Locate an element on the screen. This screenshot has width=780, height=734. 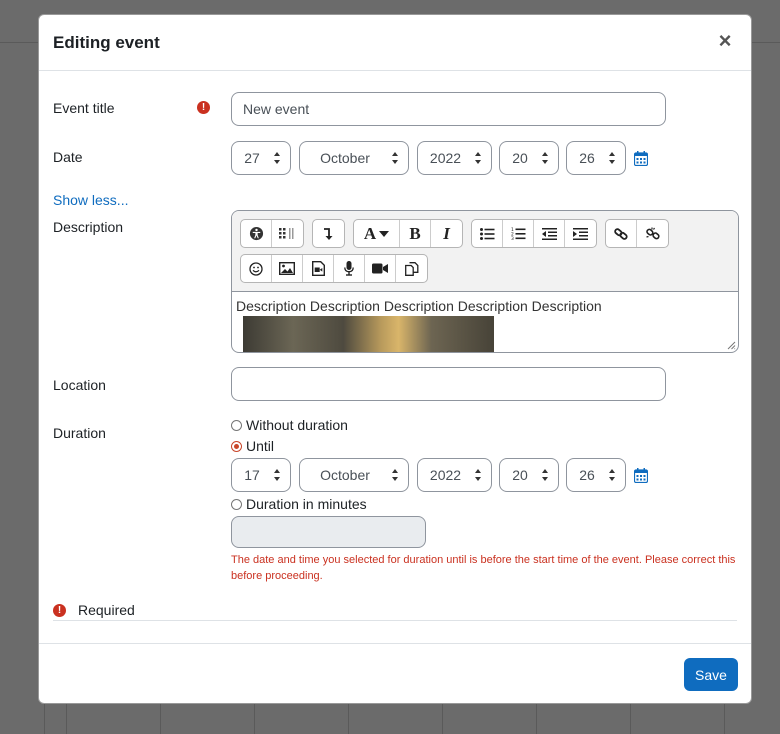
duration-label: Duration is located at coordinates (79, 433).